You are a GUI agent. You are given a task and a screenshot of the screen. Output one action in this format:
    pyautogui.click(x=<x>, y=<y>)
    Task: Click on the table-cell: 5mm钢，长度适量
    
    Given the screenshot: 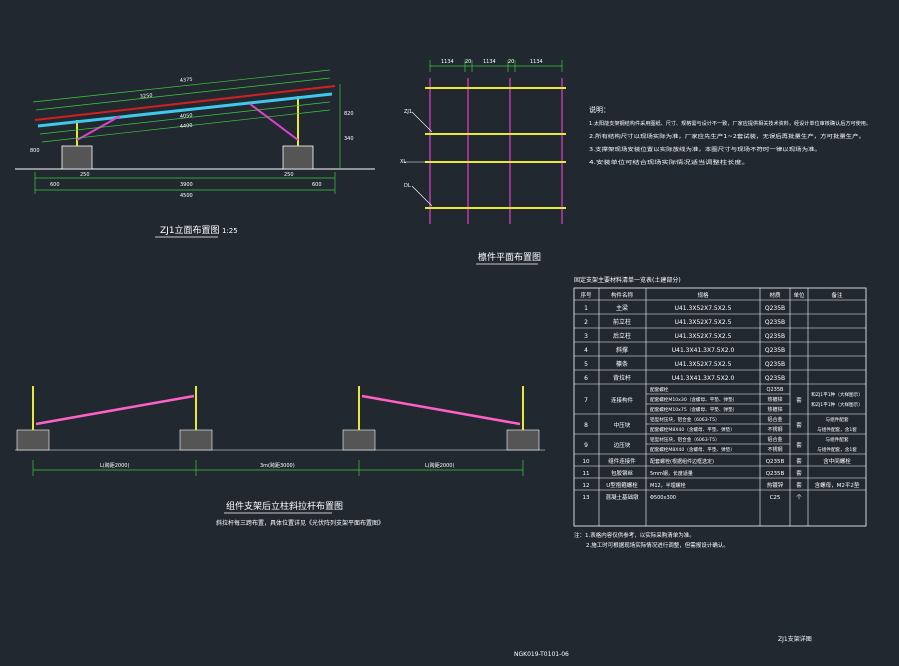 What is the action you would take?
    pyautogui.click(x=671, y=473)
    